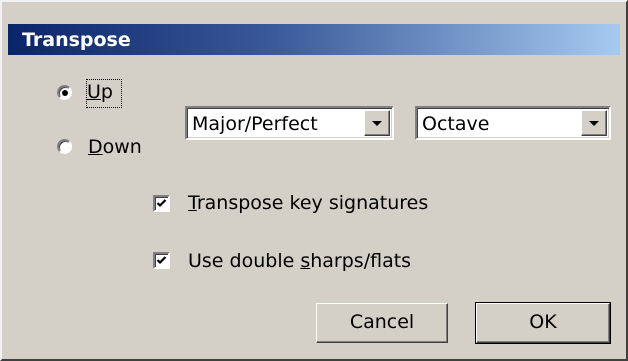 Image resolution: width=628 pixels, height=361 pixels. I want to click on interval-select: Octave, so click(513, 123).